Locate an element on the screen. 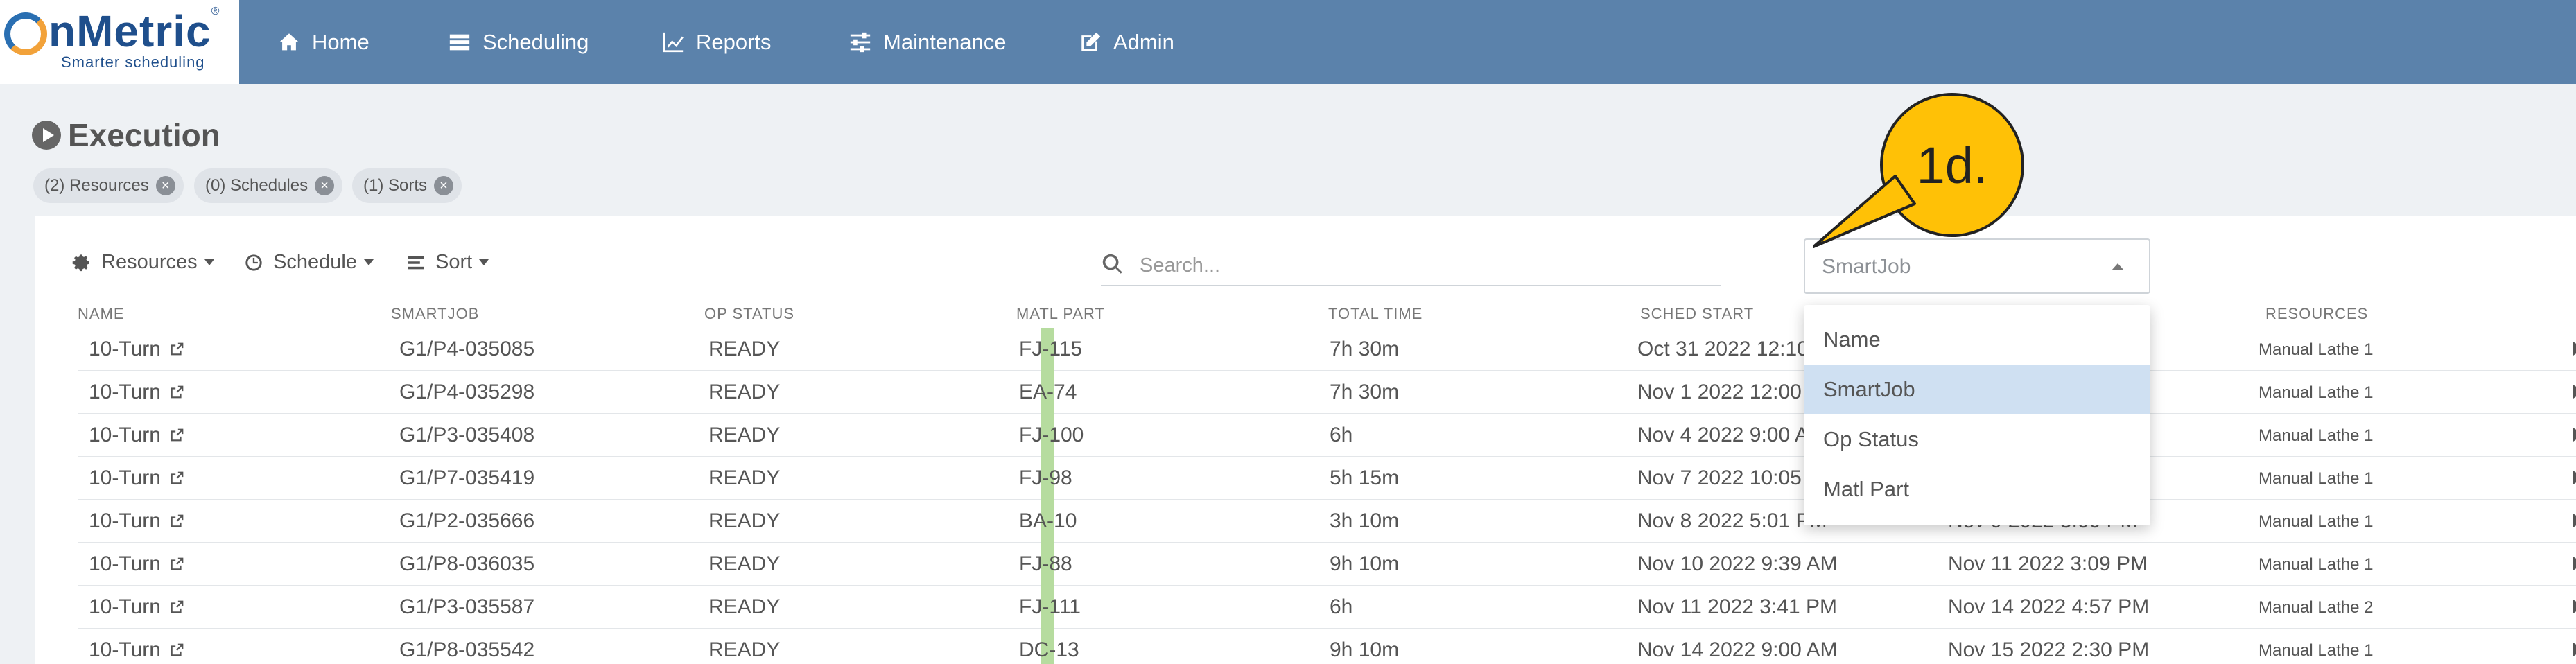  search-input is located at coordinates (1424, 265).